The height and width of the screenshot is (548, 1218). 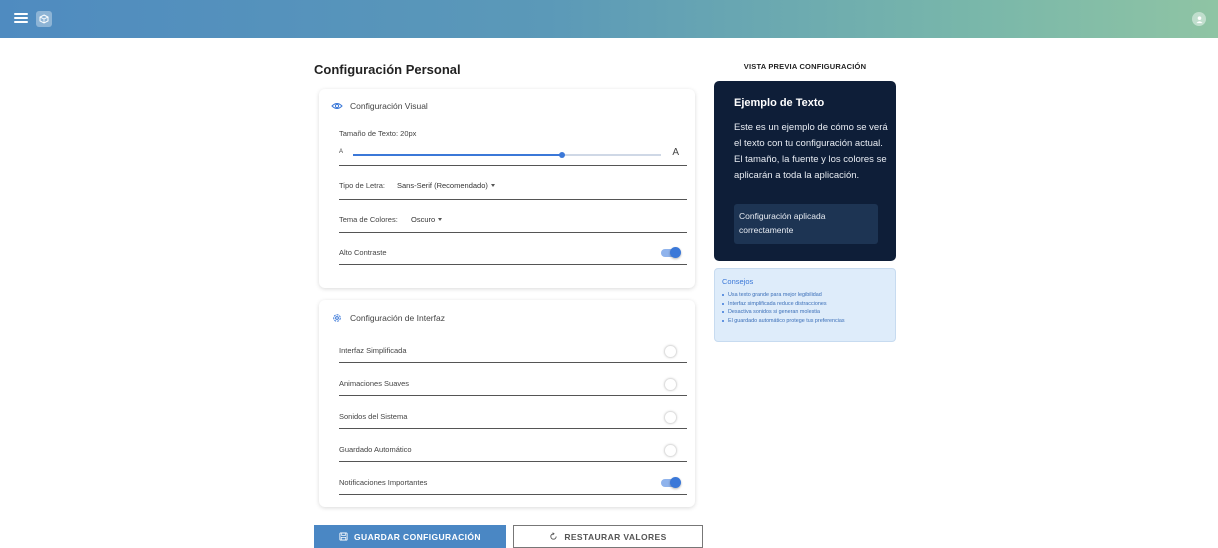 I want to click on system-sounds-toggle, so click(x=670, y=417).